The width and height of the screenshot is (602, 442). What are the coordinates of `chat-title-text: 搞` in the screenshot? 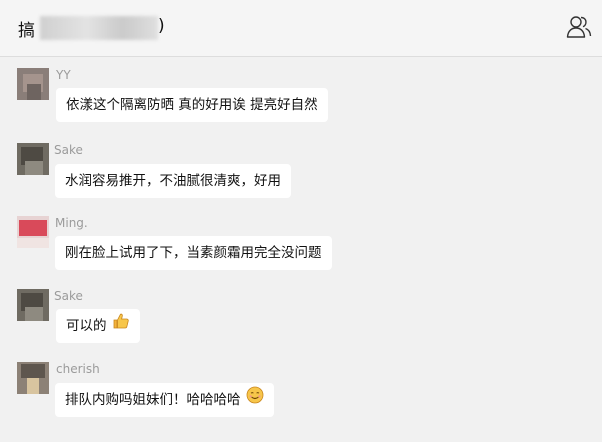 It's located at (27, 31).